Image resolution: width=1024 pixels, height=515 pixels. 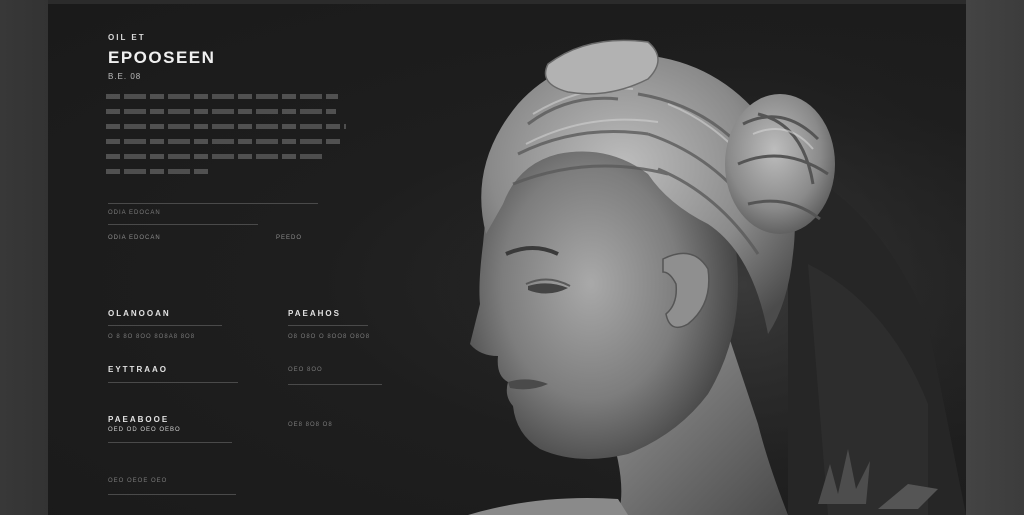 What do you see at coordinates (138, 481) in the screenshot?
I see `section-caption-5: OEO OEOE OEO` at bounding box center [138, 481].